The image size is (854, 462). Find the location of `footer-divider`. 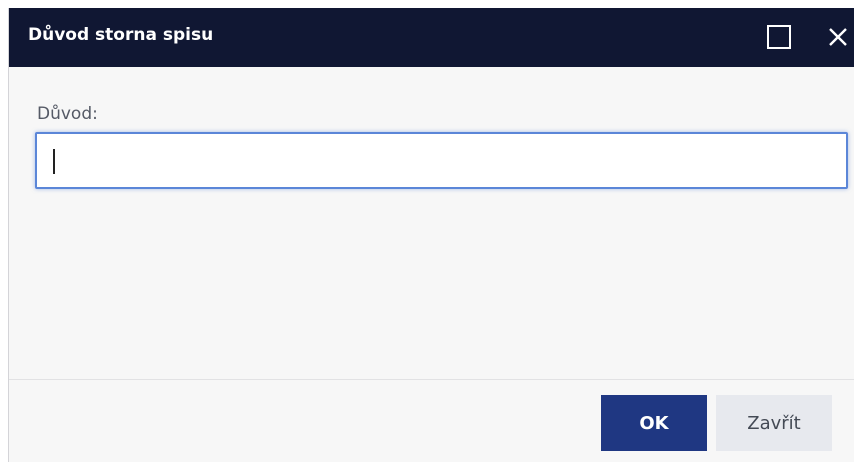

footer-divider is located at coordinates (431, 379).